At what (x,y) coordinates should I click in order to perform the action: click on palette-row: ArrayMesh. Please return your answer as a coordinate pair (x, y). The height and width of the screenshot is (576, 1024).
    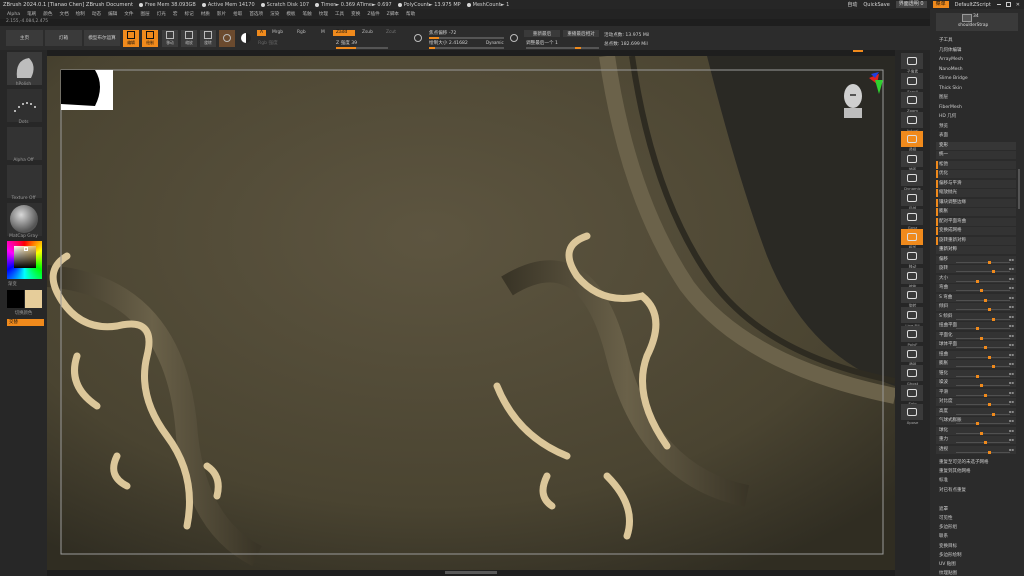
    Looking at the image, I should click on (976, 60).